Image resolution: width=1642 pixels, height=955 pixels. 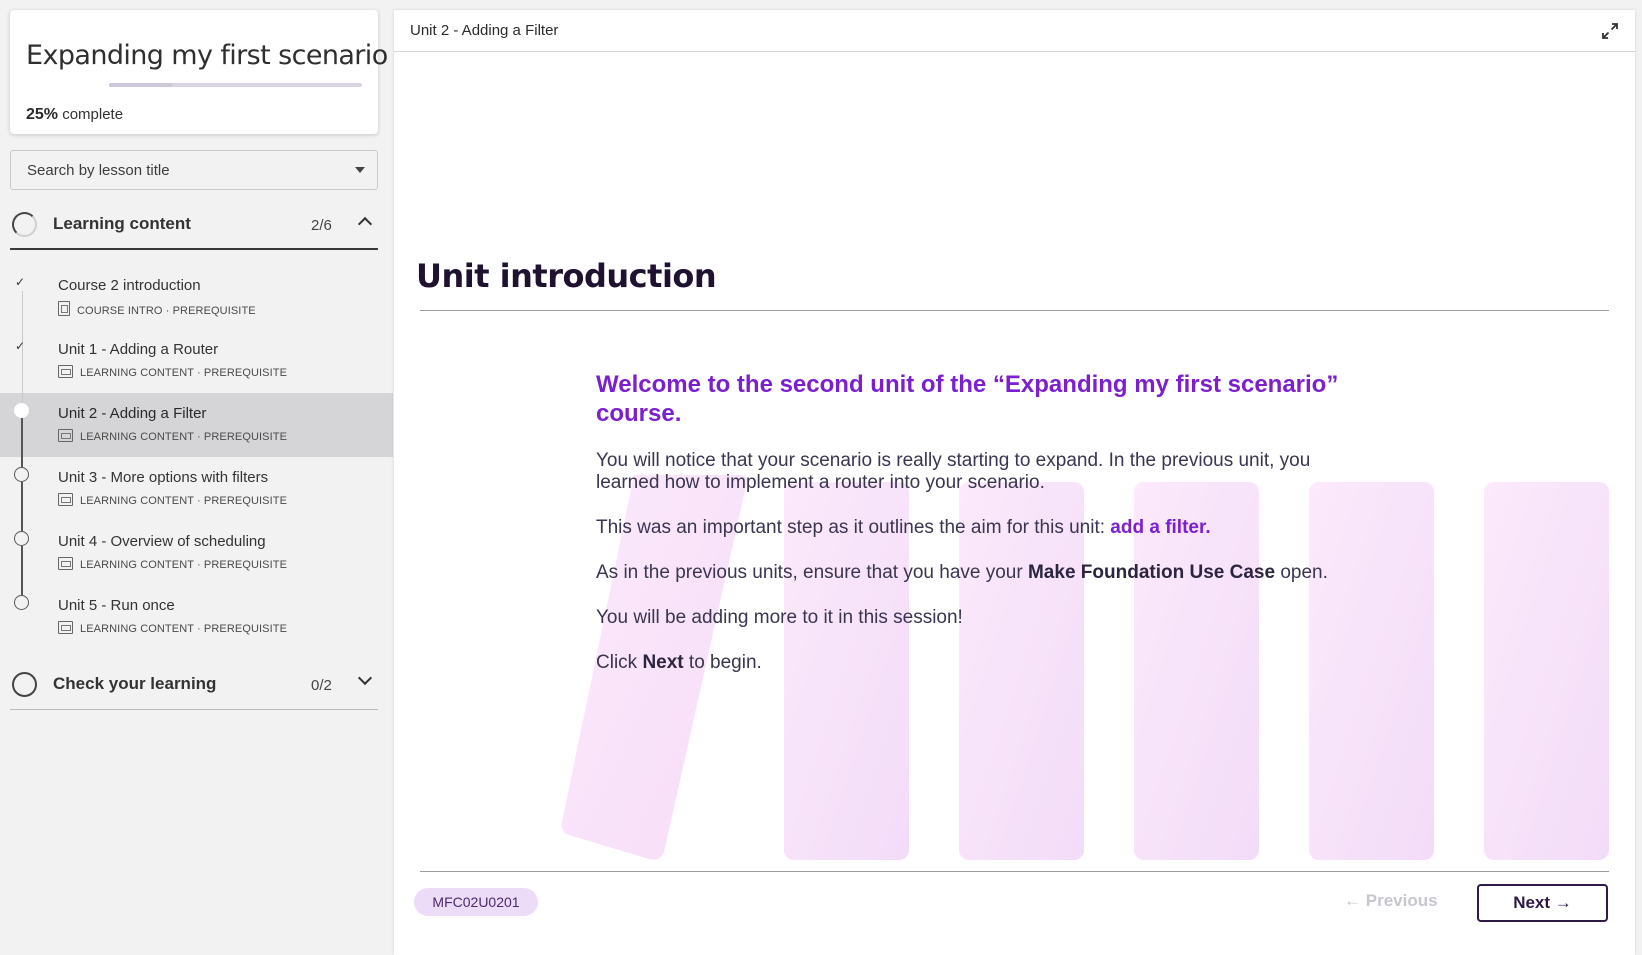 I want to click on section-label: Check your learning, so click(x=135, y=683).